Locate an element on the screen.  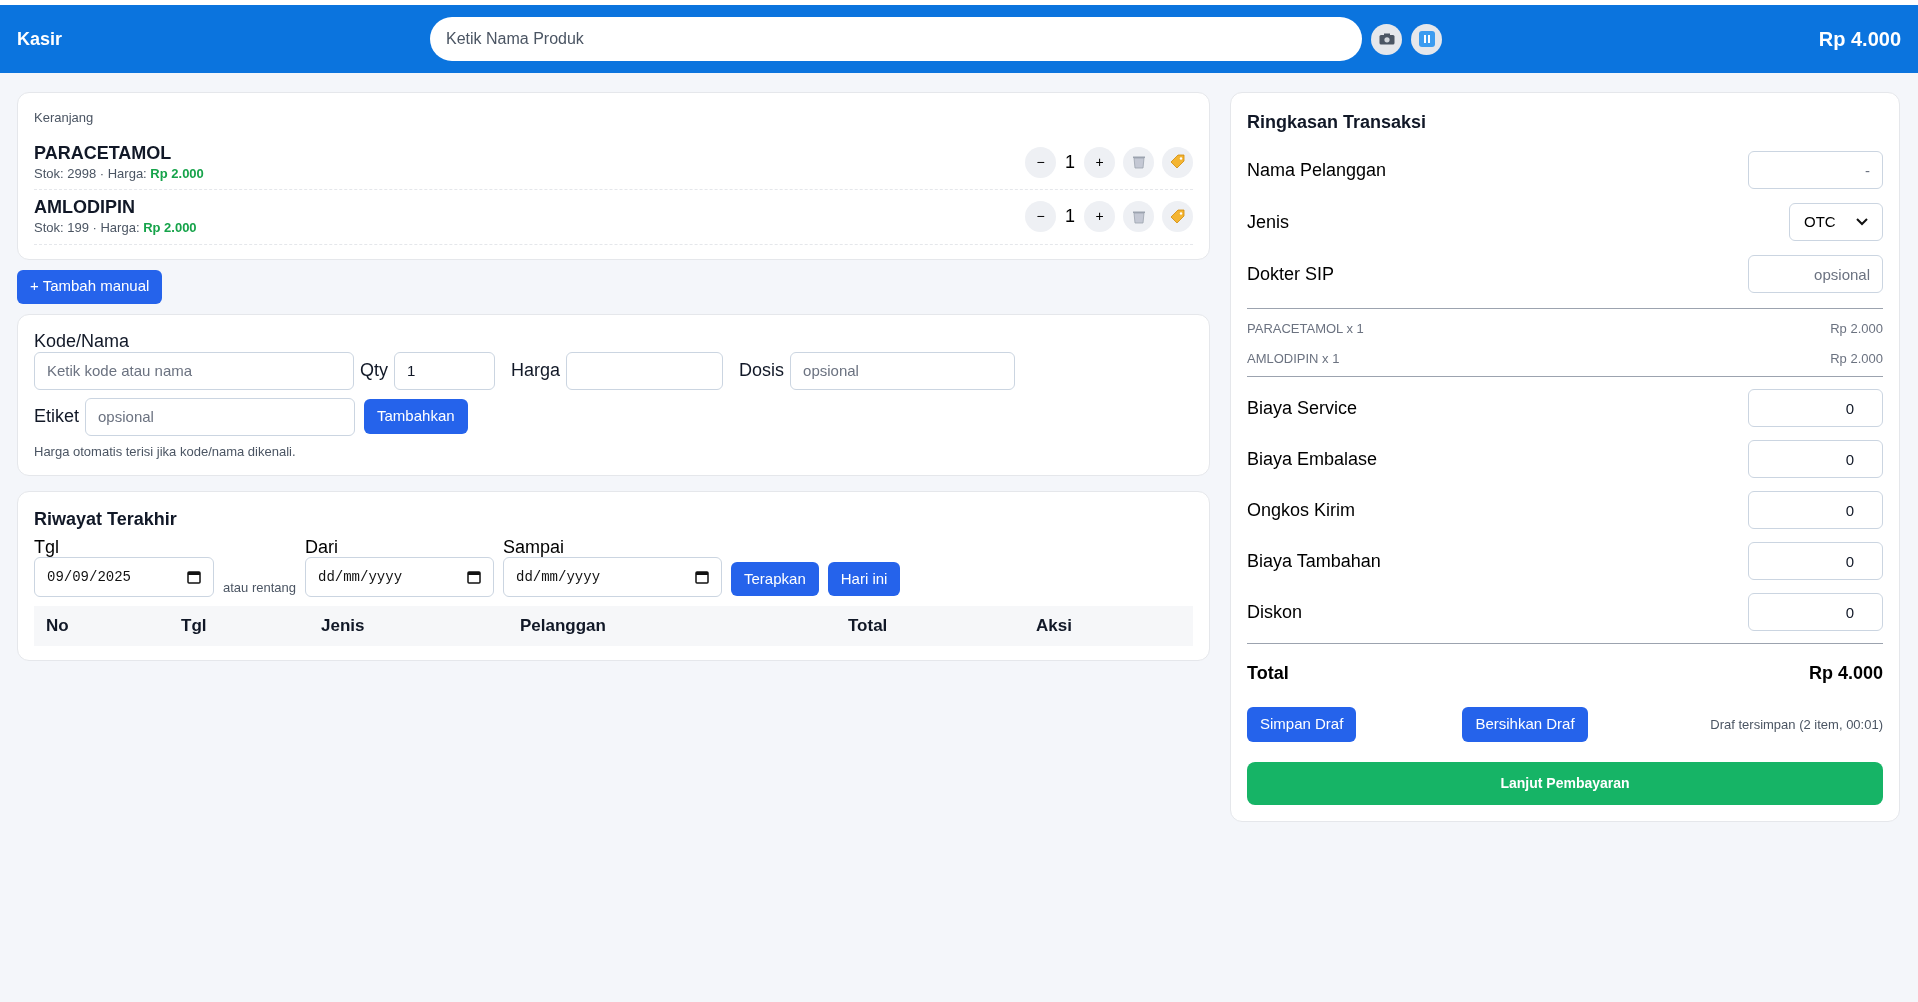
field-label: Nama Pelanggan is located at coordinates (1317, 170).